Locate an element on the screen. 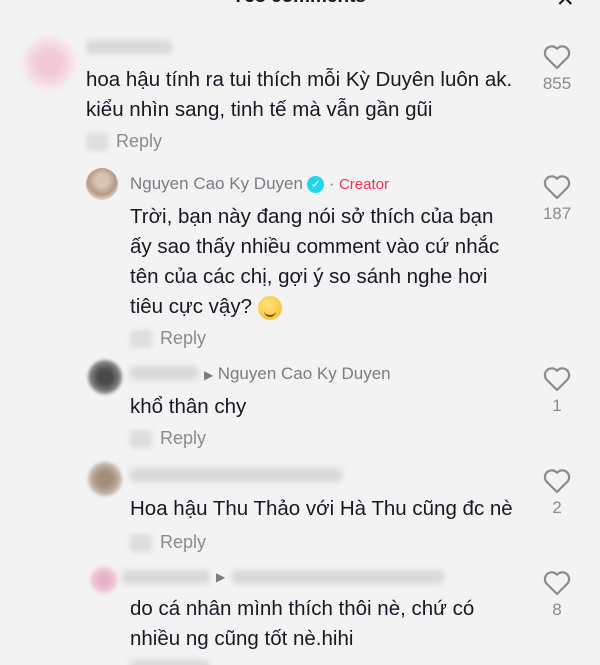  reply-row-redacted is located at coordinates (170, 662).